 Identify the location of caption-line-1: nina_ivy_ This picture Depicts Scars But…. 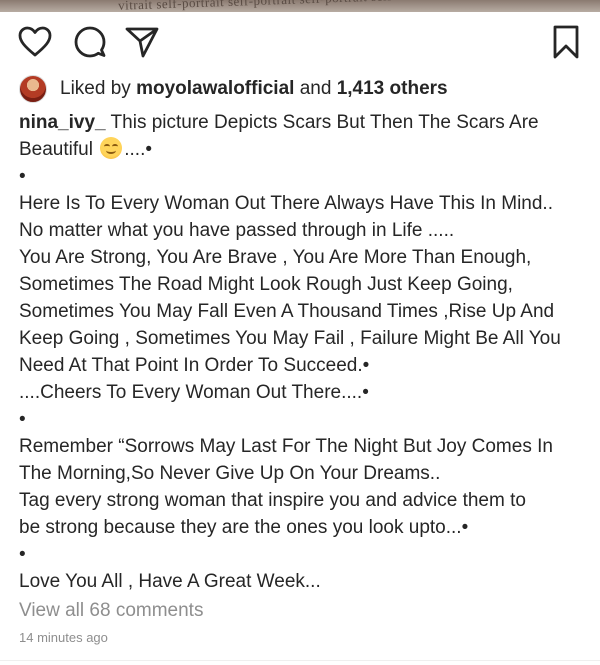
(279, 122).